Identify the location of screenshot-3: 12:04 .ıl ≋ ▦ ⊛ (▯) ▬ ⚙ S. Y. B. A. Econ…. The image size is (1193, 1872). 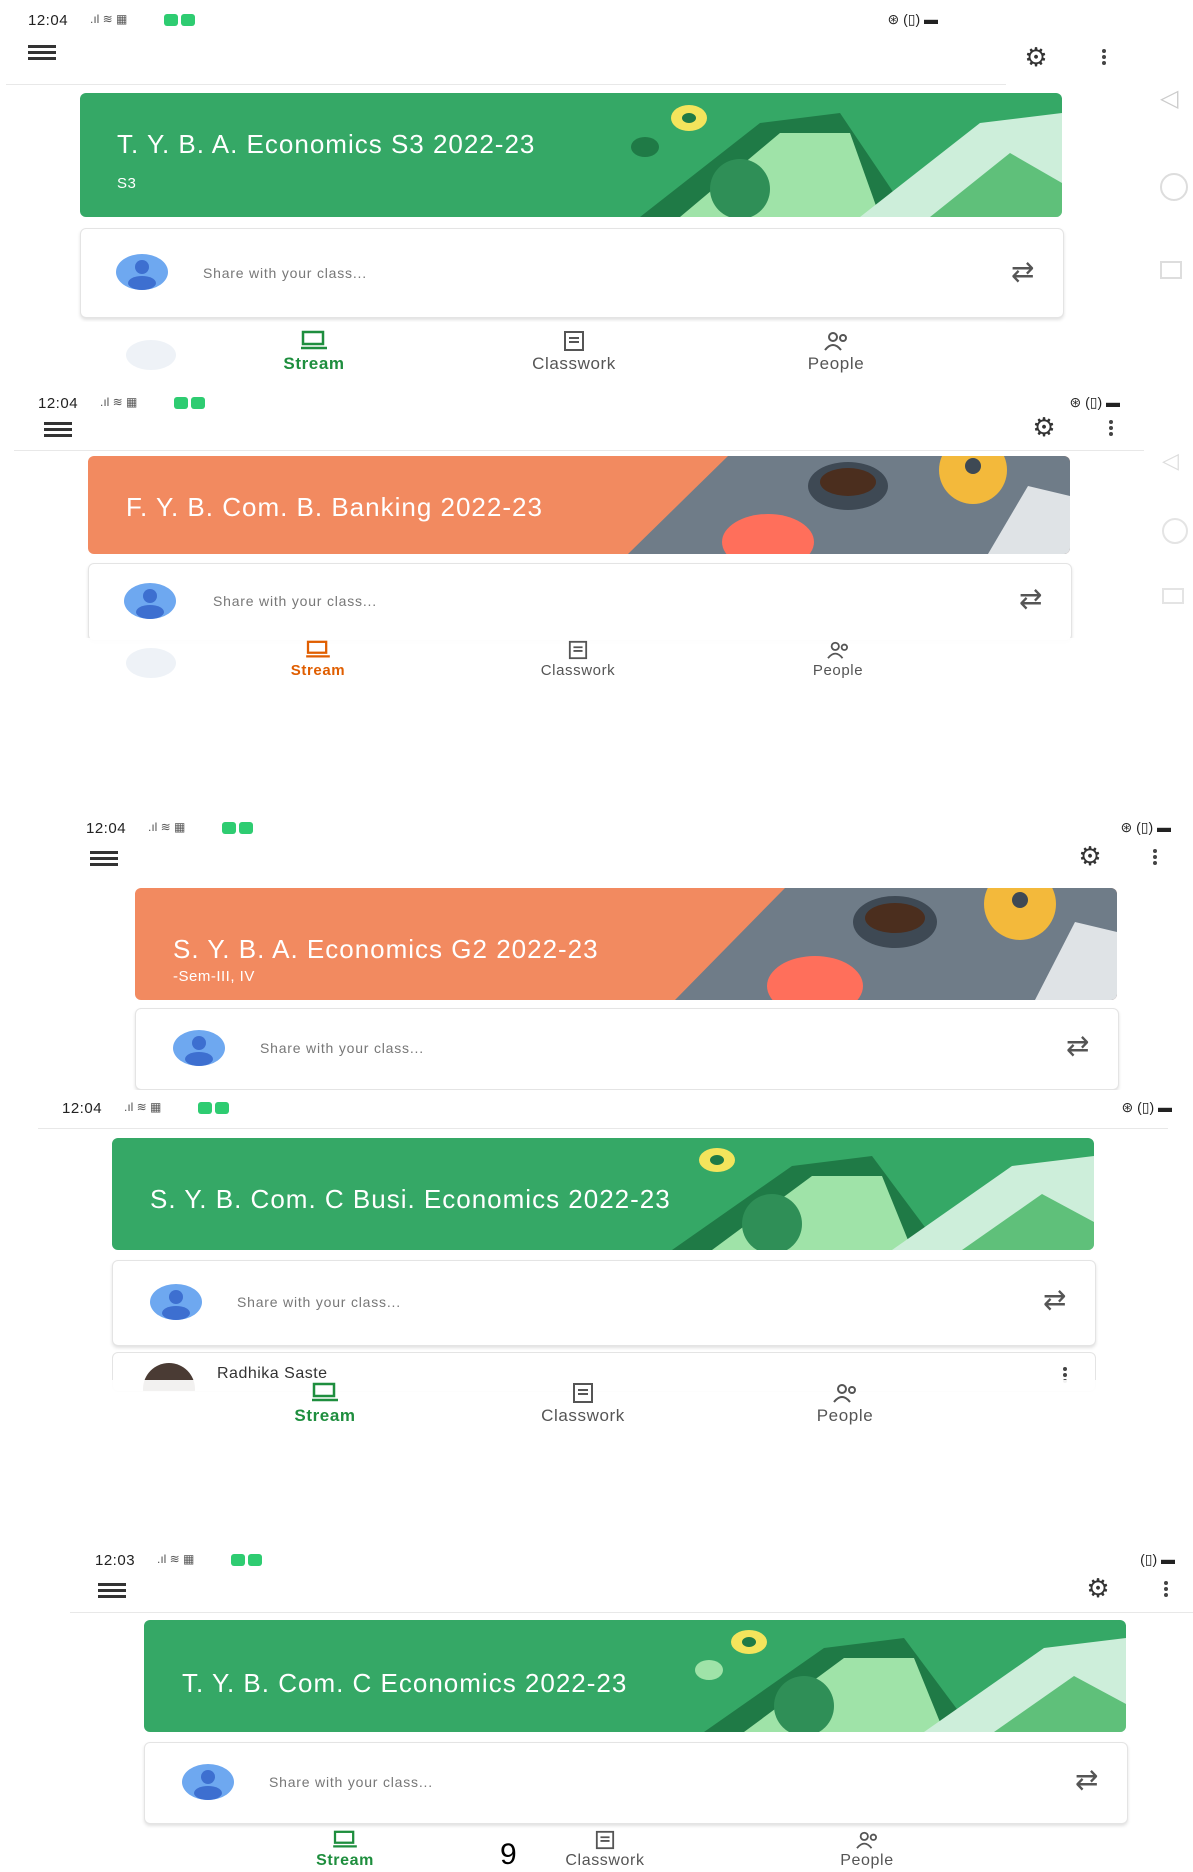
(616, 949).